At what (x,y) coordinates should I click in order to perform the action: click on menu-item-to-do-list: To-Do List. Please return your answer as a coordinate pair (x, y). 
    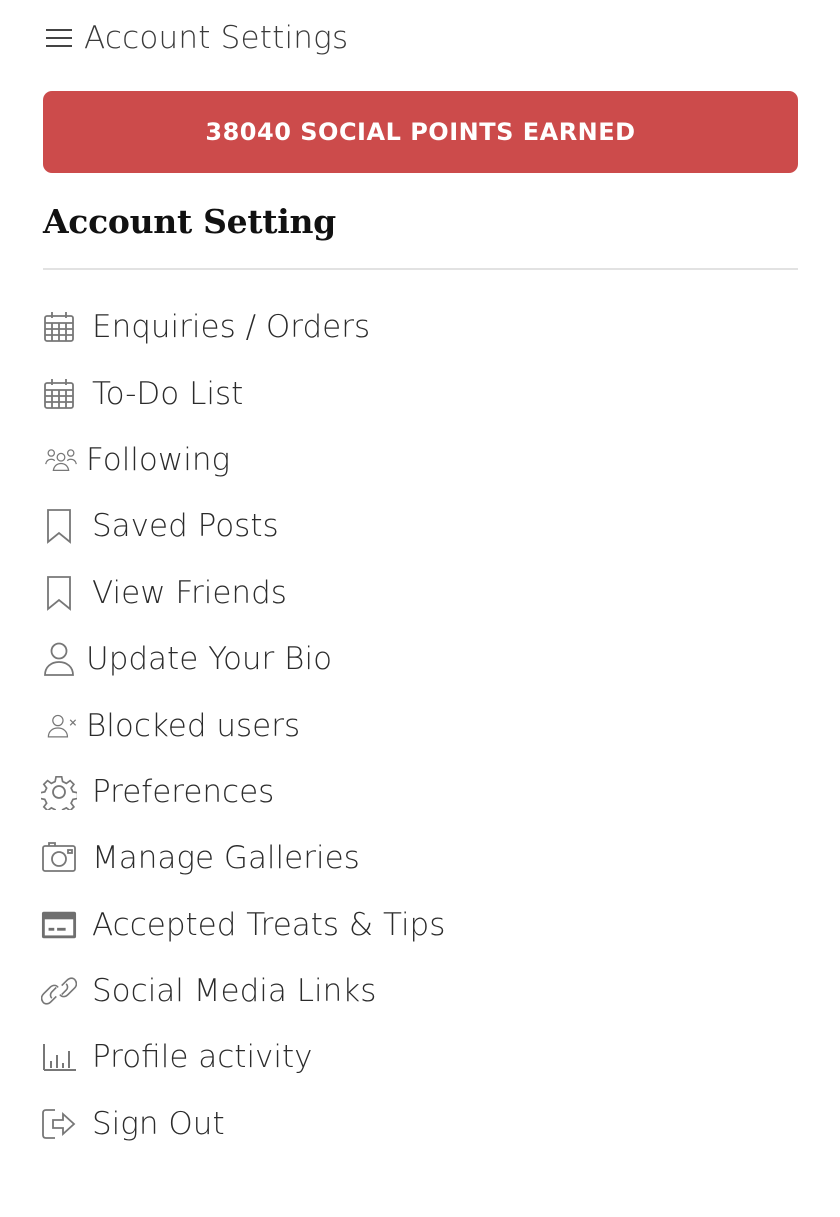
    Looking at the image, I should click on (421, 393).